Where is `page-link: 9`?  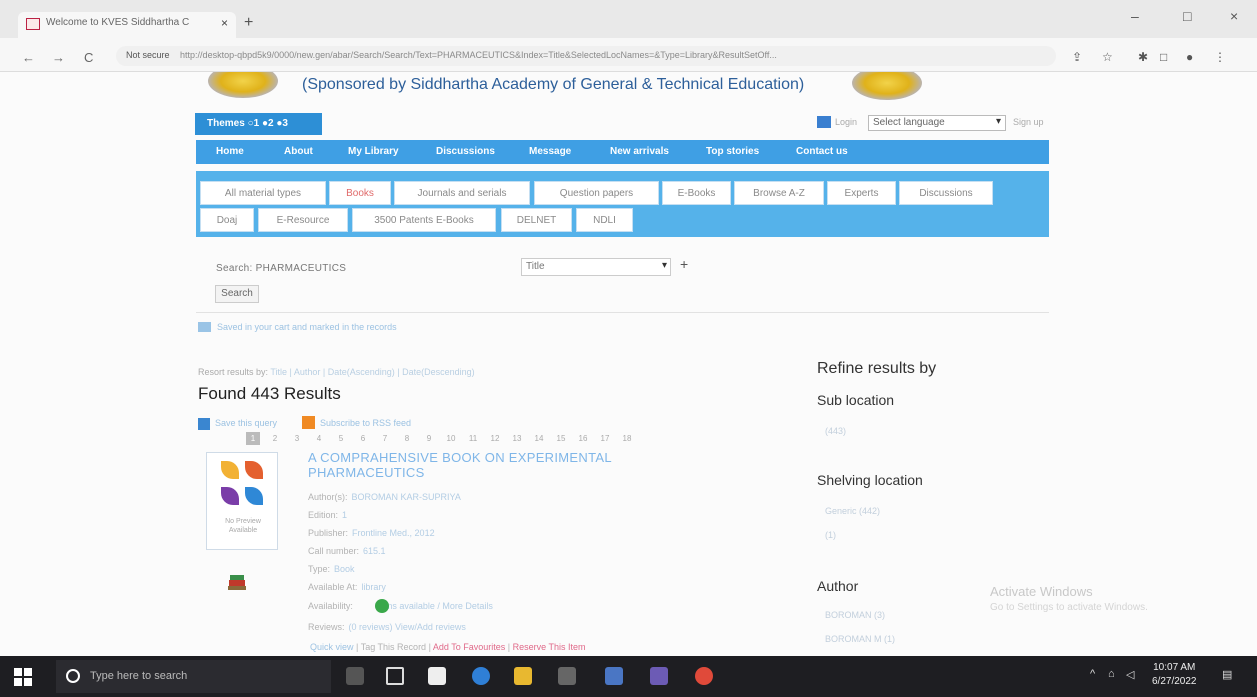 page-link: 9 is located at coordinates (429, 438).